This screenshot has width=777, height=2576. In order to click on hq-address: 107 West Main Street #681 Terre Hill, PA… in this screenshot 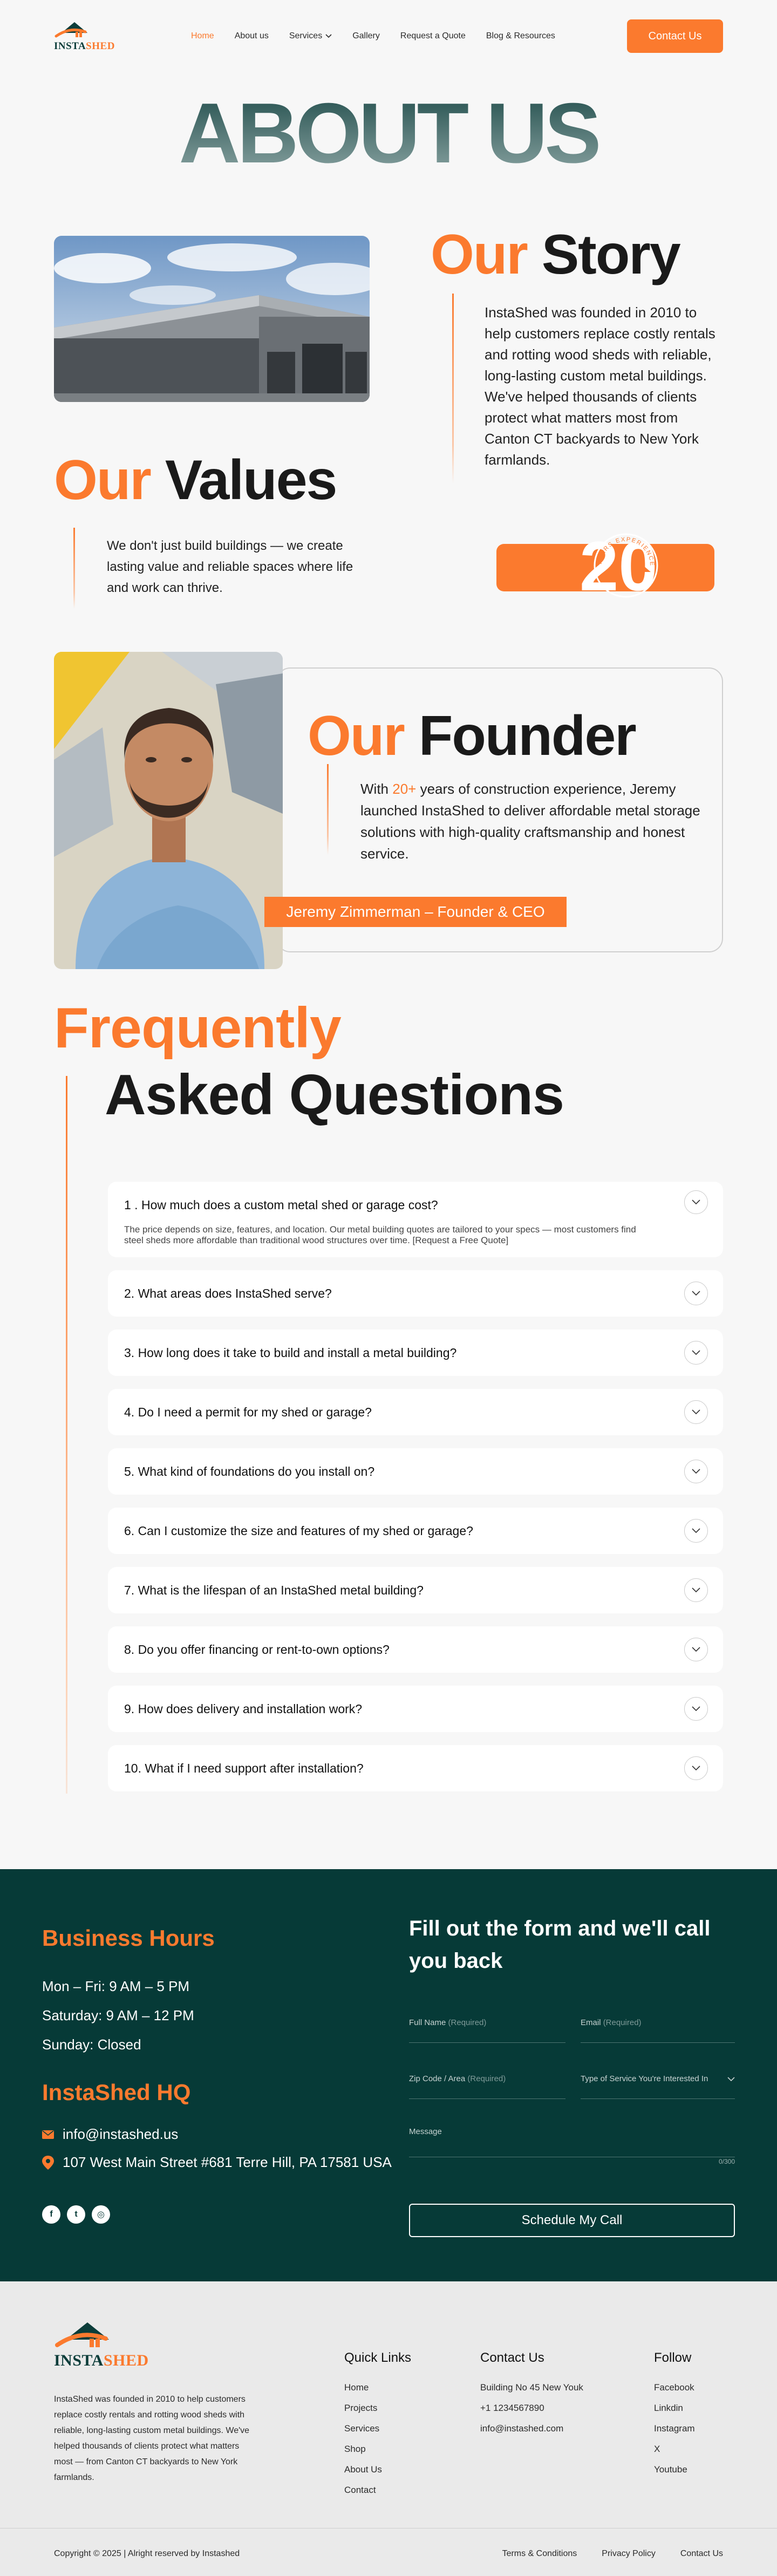, I will do `click(217, 2162)`.